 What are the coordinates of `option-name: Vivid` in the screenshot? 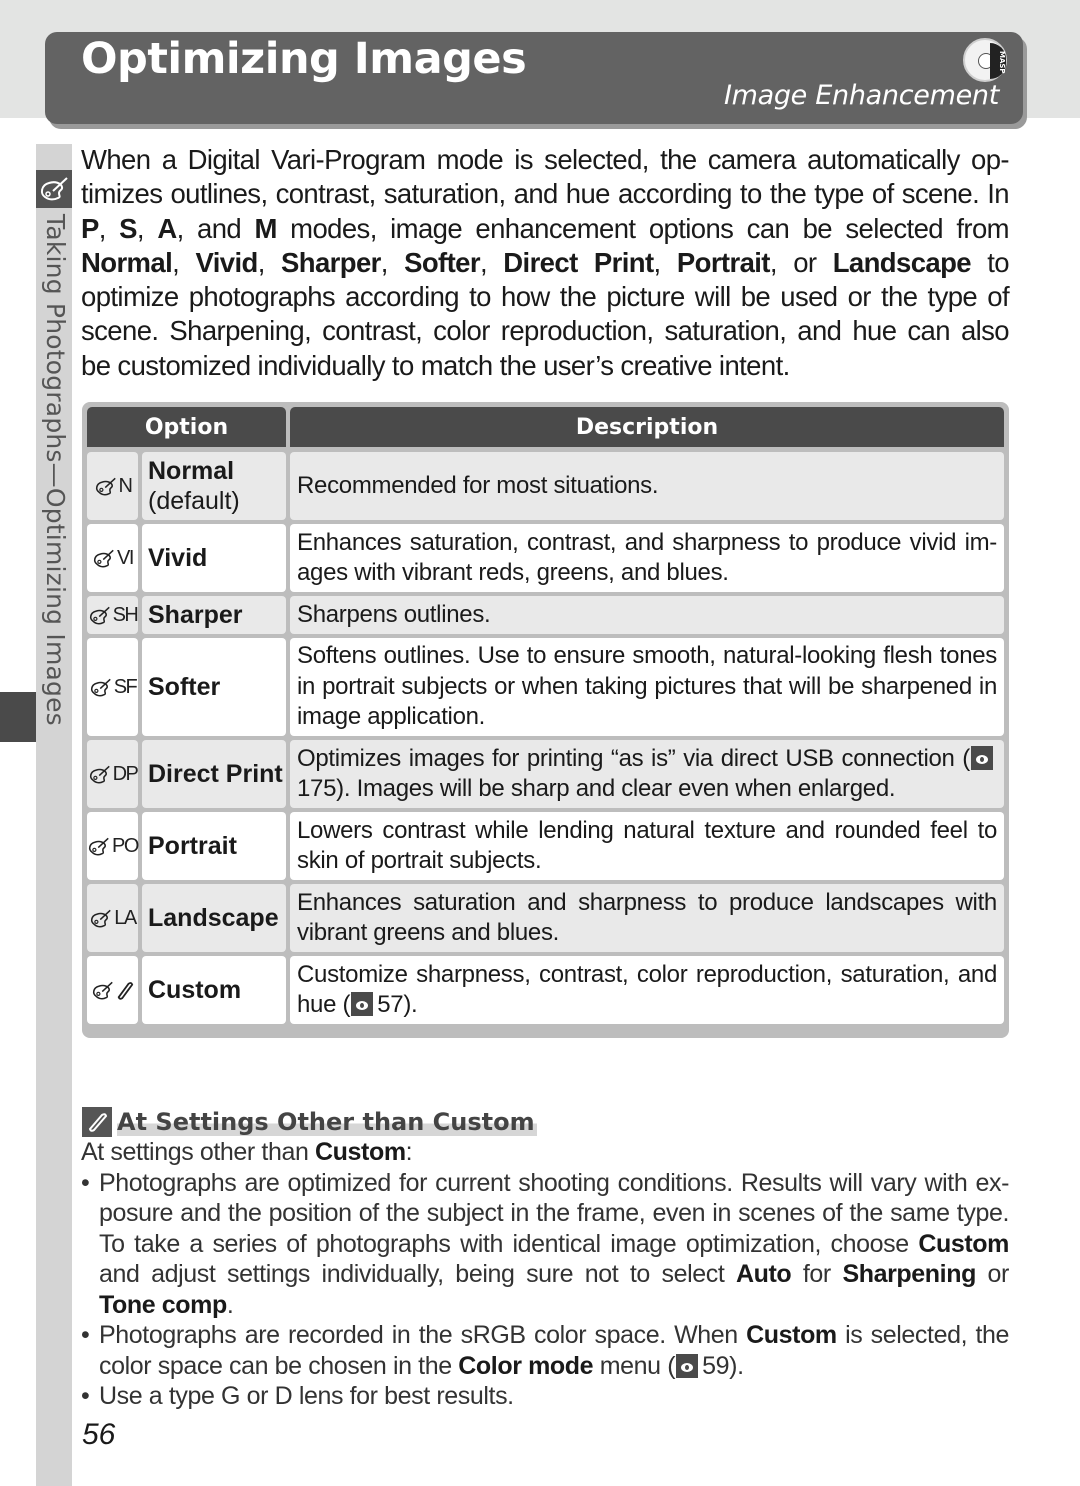 It's located at (178, 558).